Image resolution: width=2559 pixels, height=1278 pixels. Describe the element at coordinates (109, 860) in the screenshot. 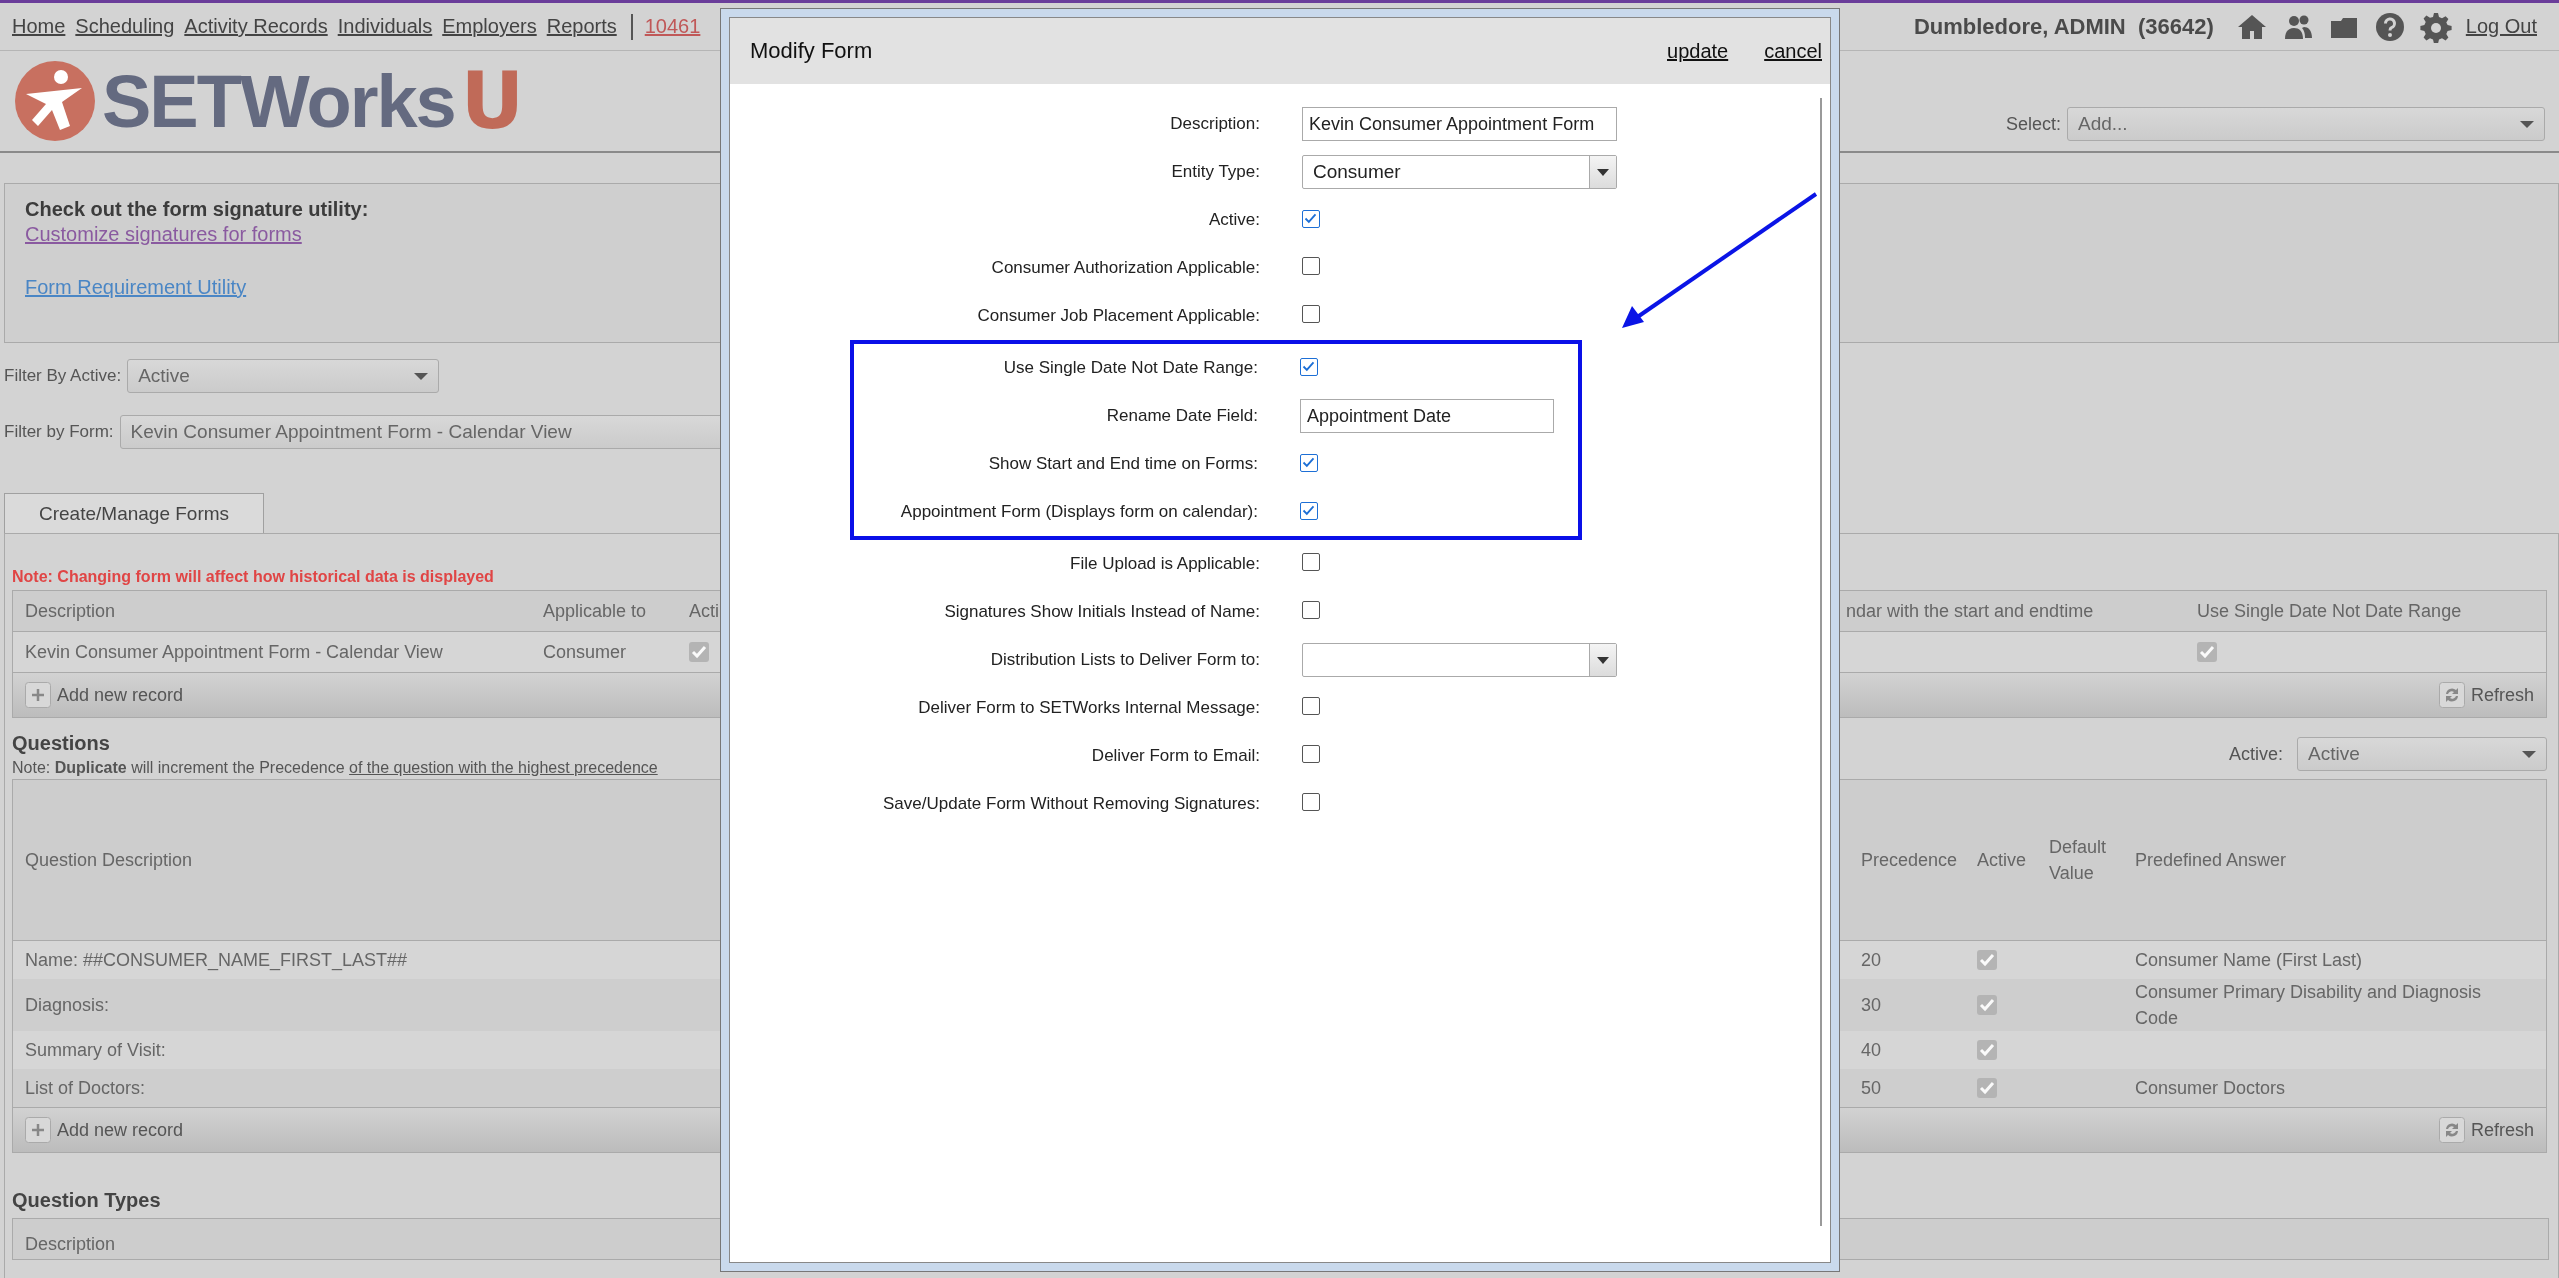

I see `column-header: Question Description` at that location.